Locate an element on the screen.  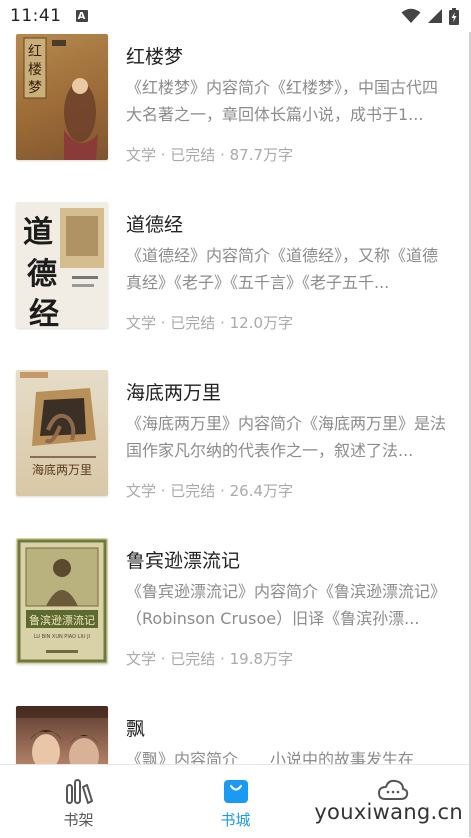
battery-charging-icon is located at coordinates (454, 16).